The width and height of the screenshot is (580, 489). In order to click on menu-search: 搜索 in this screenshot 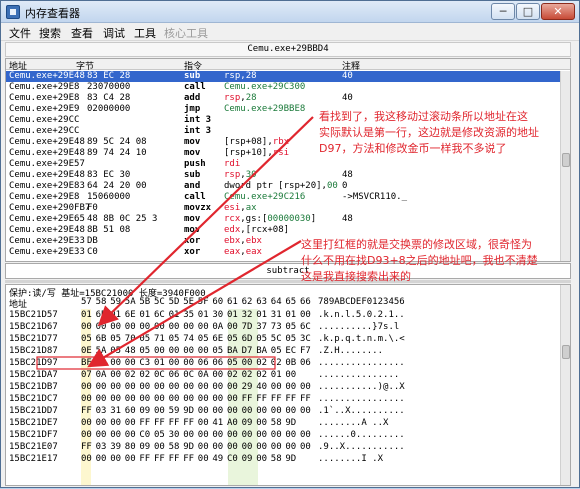, I will do `click(50, 33)`.